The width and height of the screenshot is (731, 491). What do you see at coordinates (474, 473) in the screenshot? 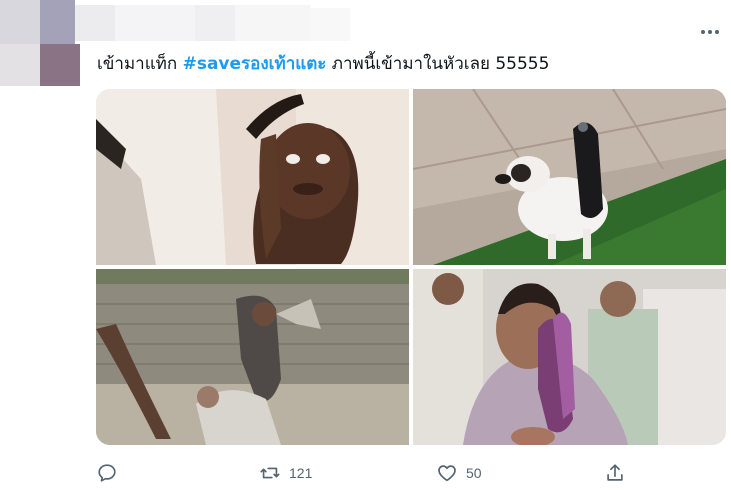
I see `like-count: 50` at bounding box center [474, 473].